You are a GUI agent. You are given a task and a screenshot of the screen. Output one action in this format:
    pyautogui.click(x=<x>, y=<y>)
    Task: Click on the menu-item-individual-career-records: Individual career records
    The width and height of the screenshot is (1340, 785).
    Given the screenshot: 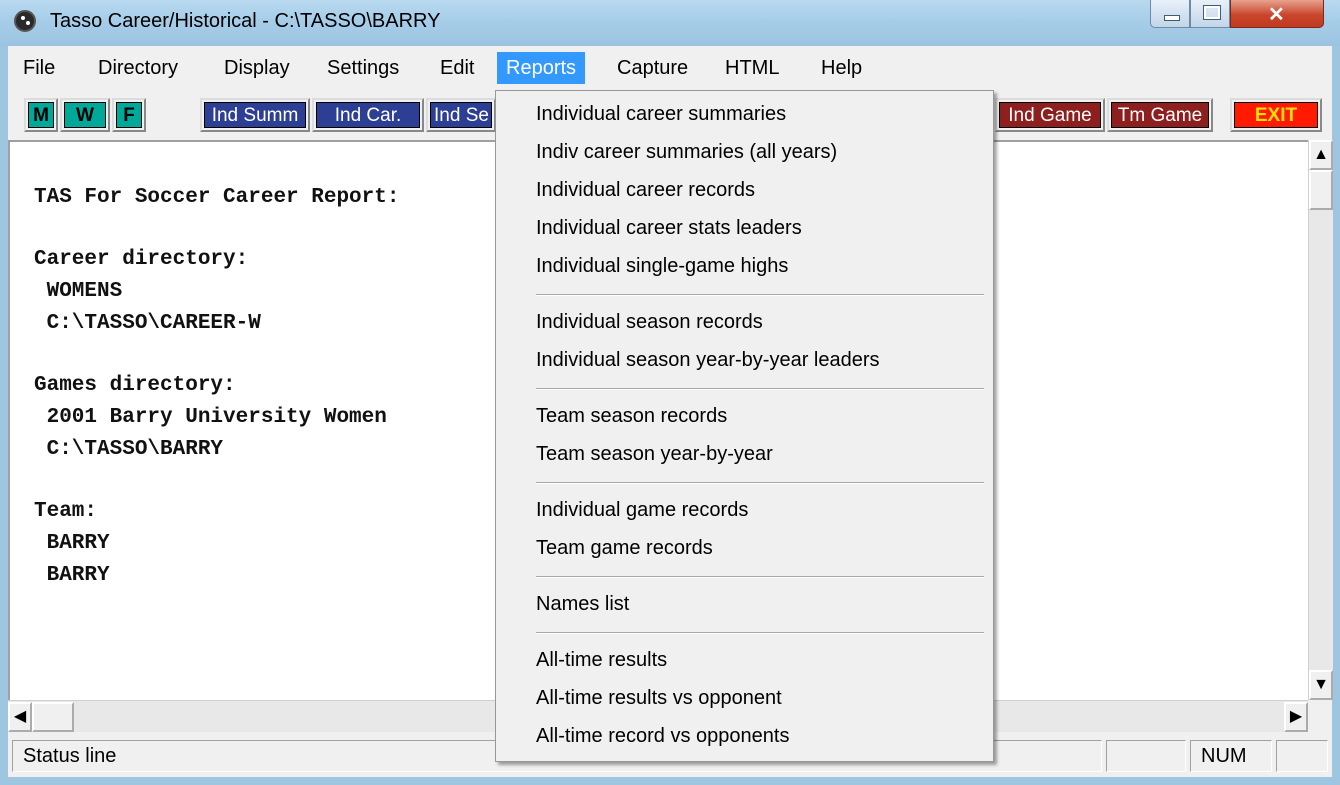 What is the action you would take?
    pyautogui.click(x=645, y=190)
    